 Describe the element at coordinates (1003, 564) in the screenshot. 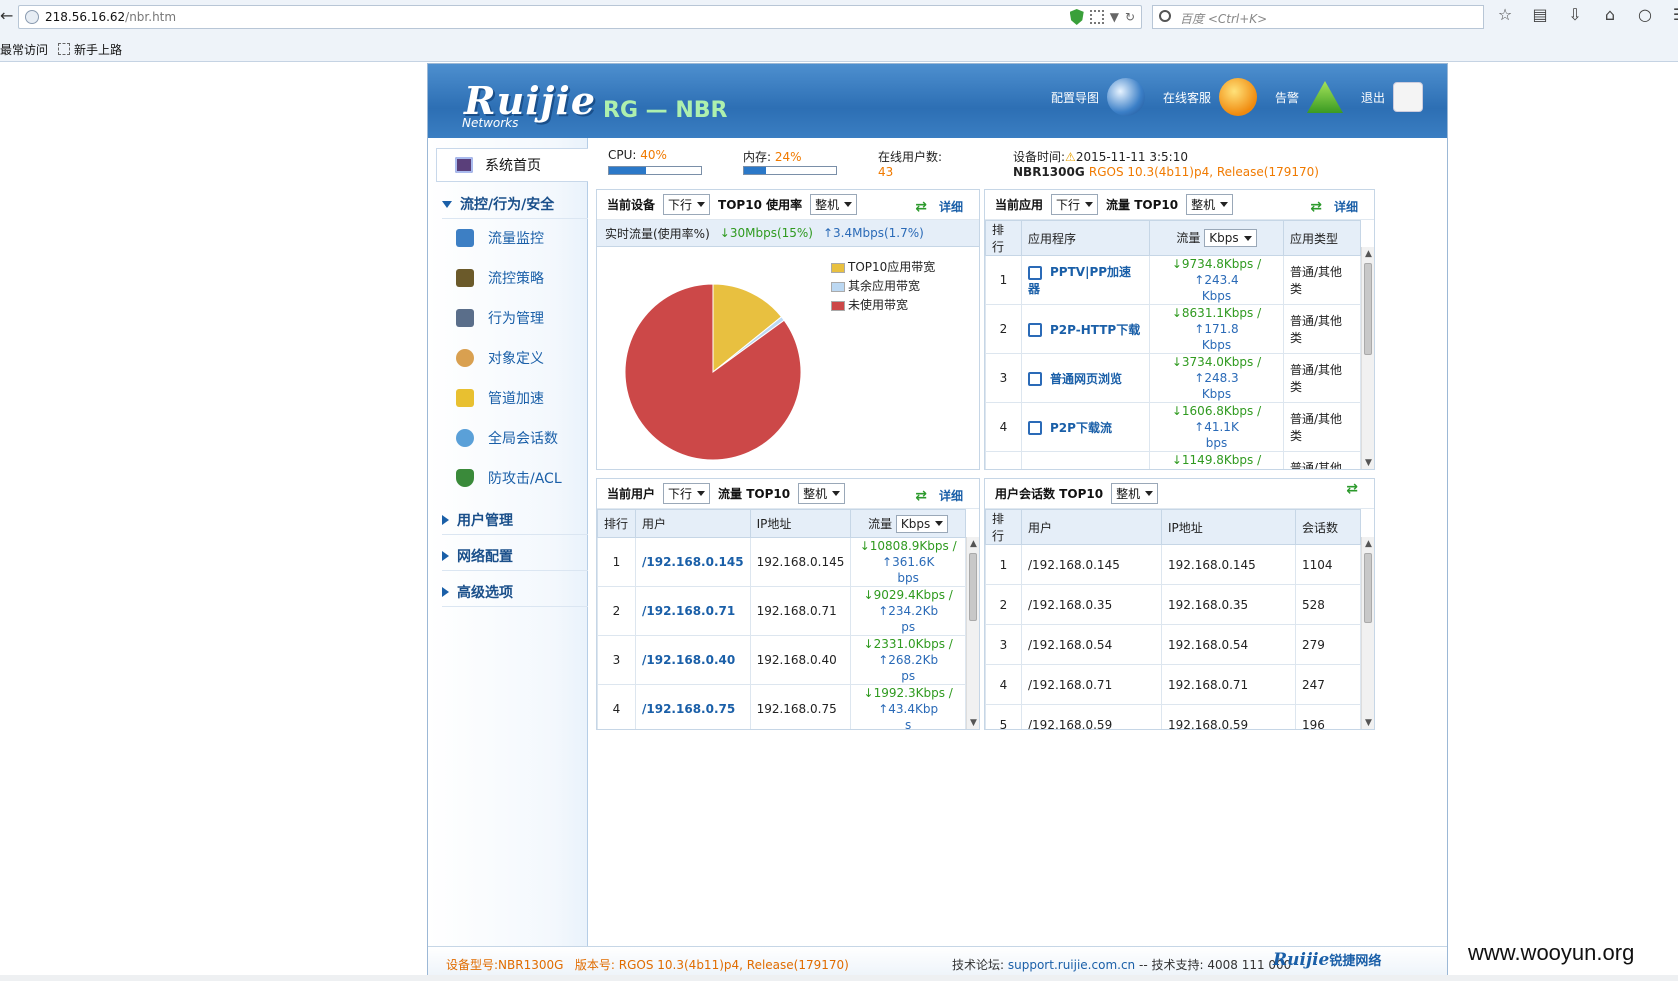

I see `rank-cell: 1` at that location.